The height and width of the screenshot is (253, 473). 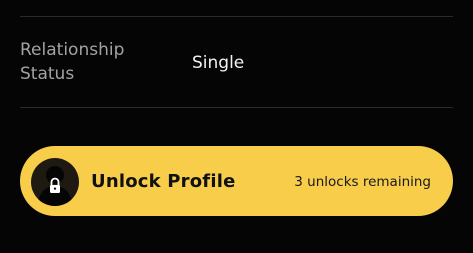 What do you see at coordinates (55, 182) in the screenshot?
I see `locked-avatar-icon` at bounding box center [55, 182].